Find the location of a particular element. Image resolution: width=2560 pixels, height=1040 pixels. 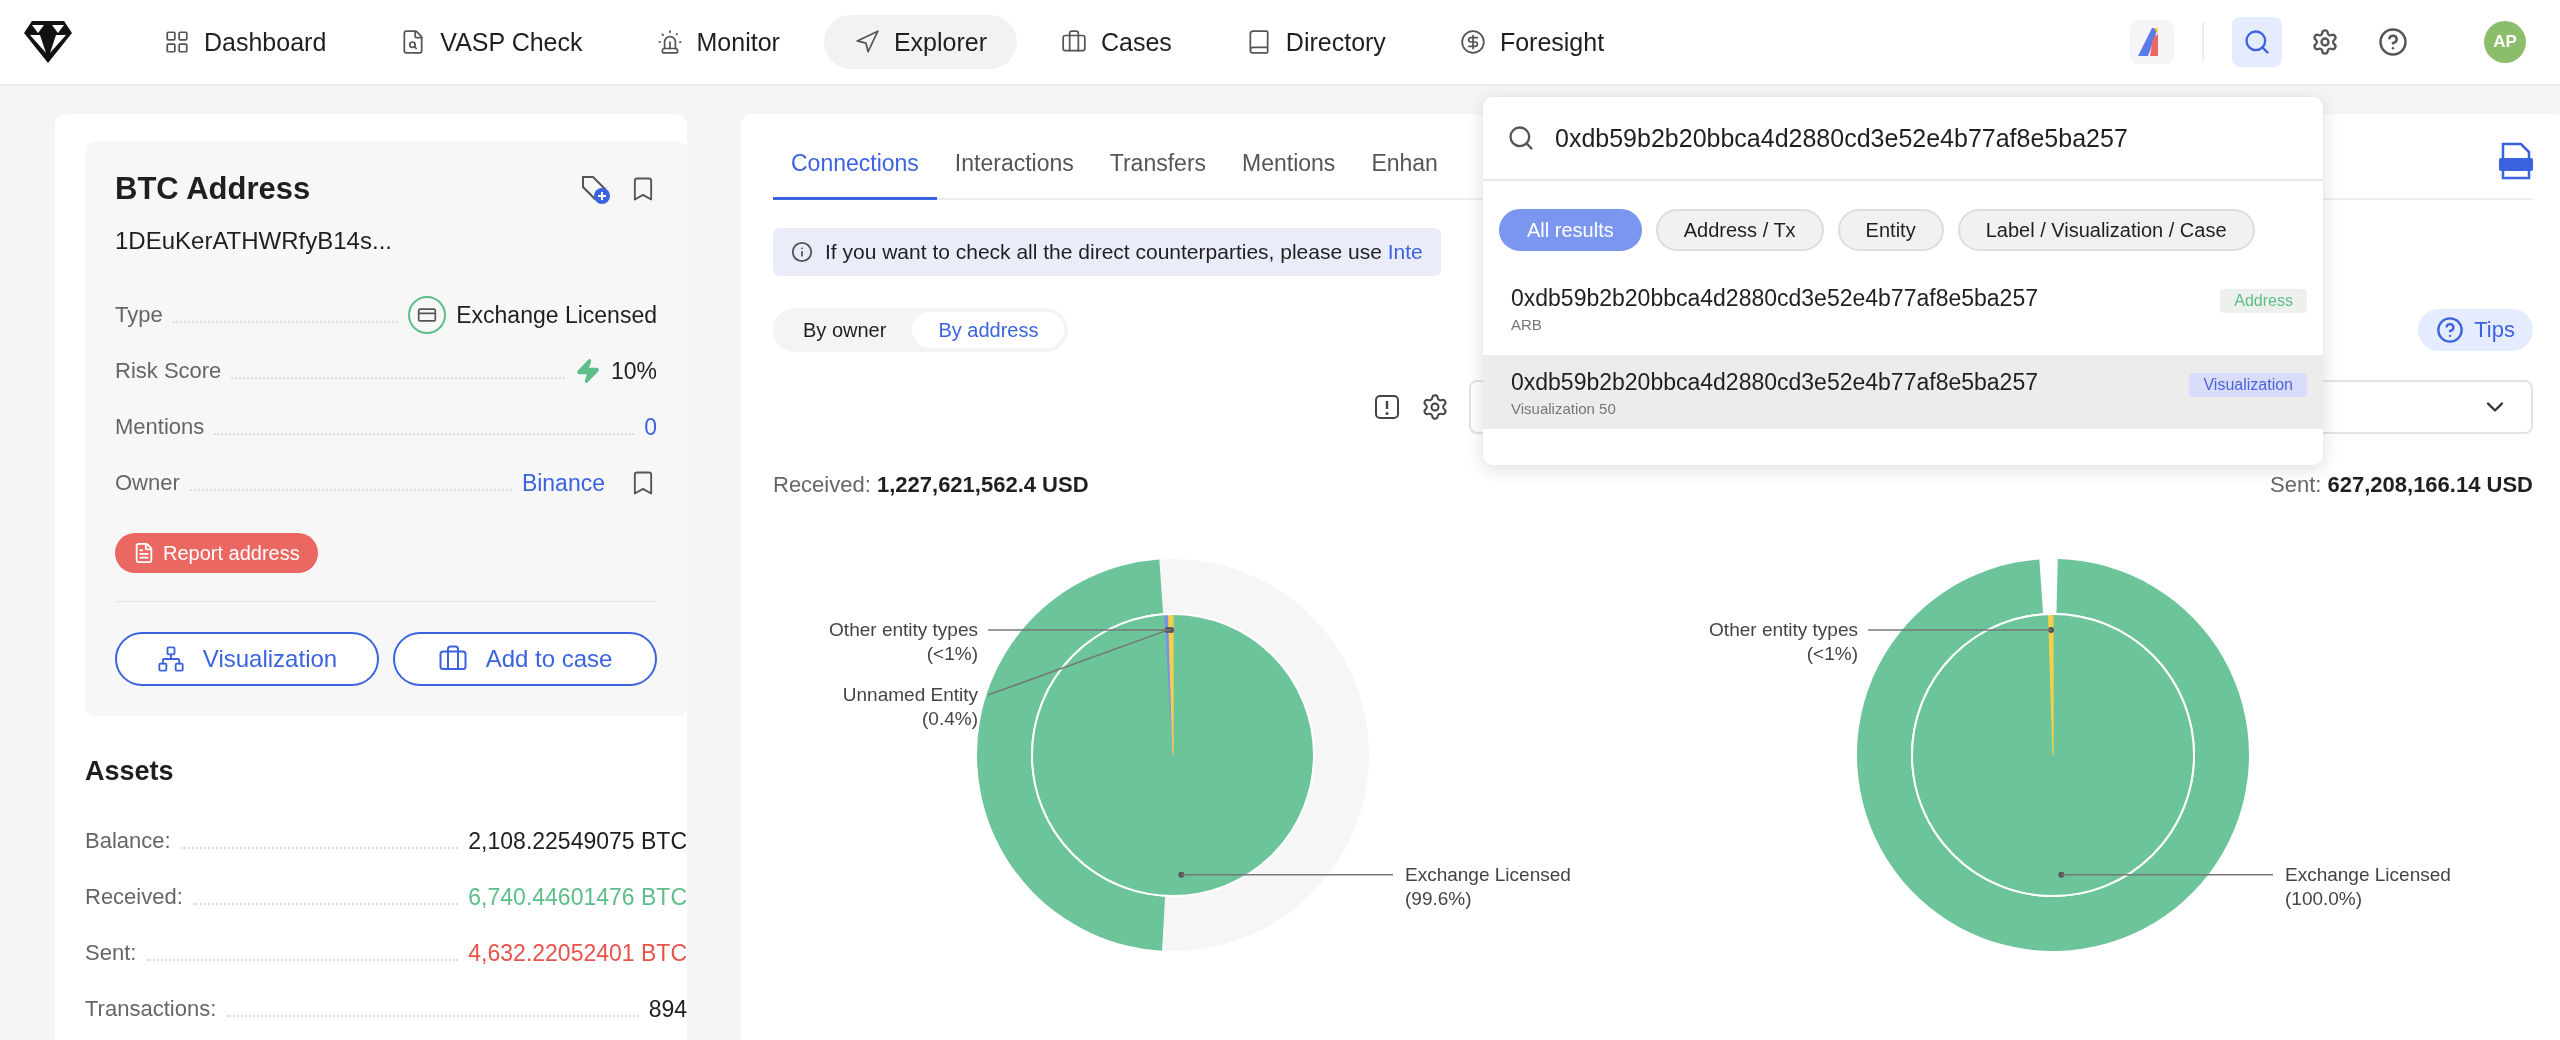

slice-value: (0.4%) is located at coordinates (950, 718).